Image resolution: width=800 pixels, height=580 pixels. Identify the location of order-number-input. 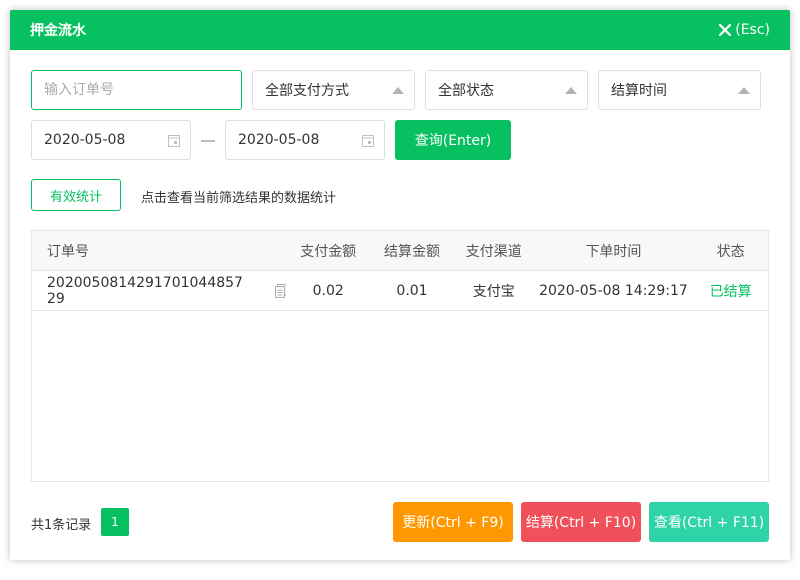
(136, 90).